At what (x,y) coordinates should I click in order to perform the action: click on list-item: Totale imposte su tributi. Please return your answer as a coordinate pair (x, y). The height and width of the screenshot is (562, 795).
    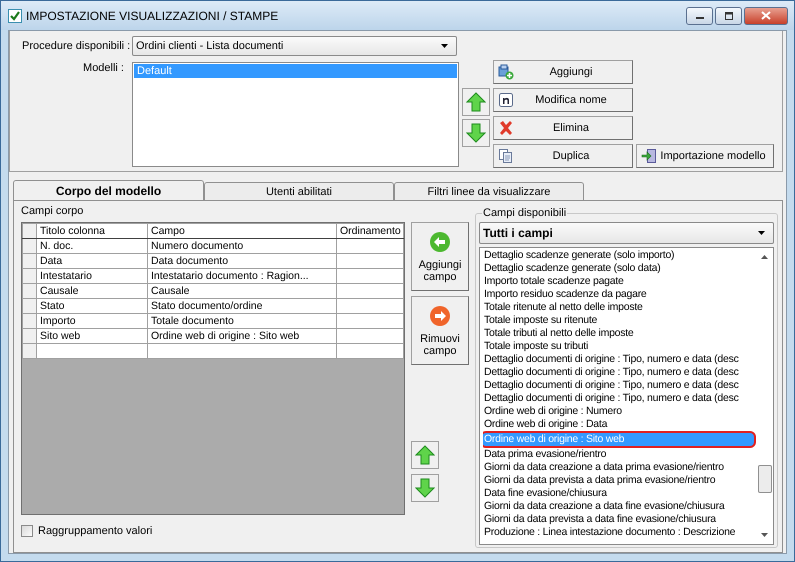
    Looking at the image, I should click on (619, 346).